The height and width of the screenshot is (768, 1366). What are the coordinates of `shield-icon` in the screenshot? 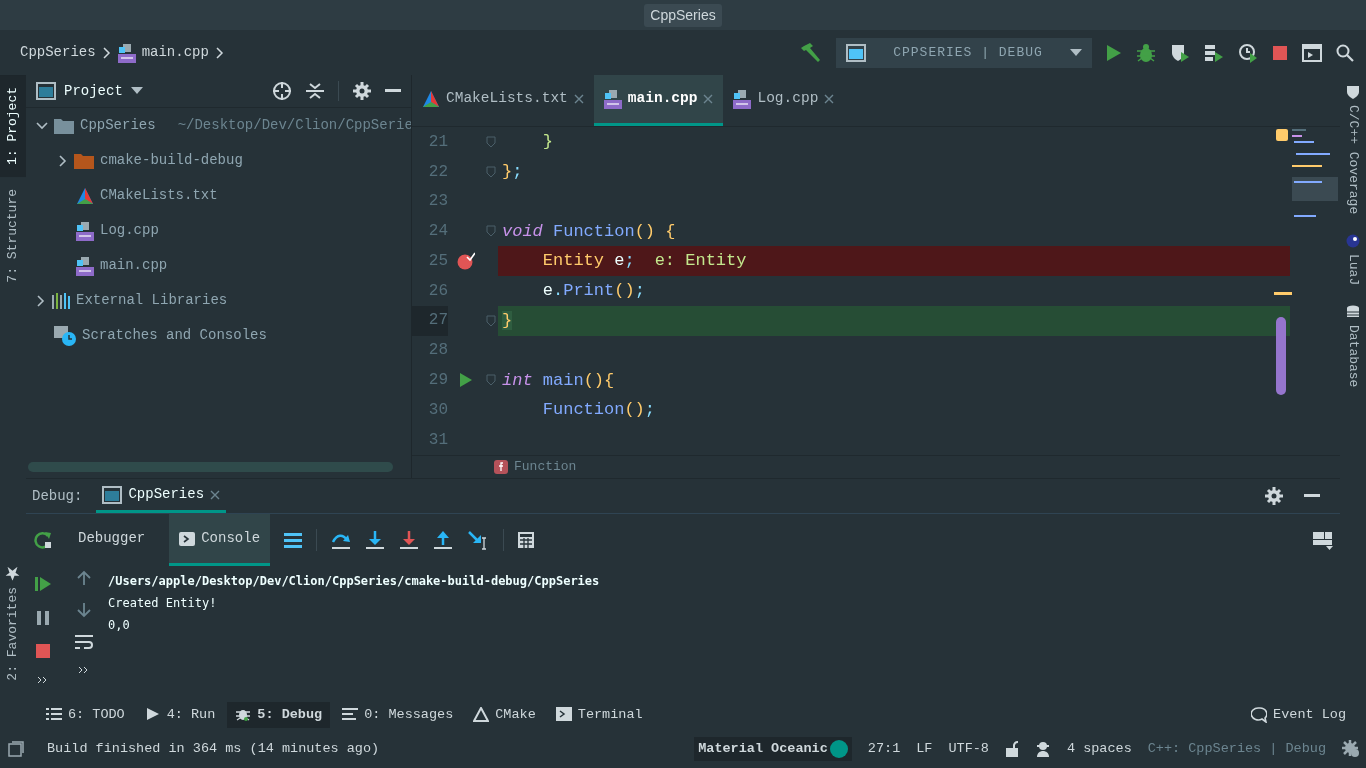 It's located at (1353, 92).